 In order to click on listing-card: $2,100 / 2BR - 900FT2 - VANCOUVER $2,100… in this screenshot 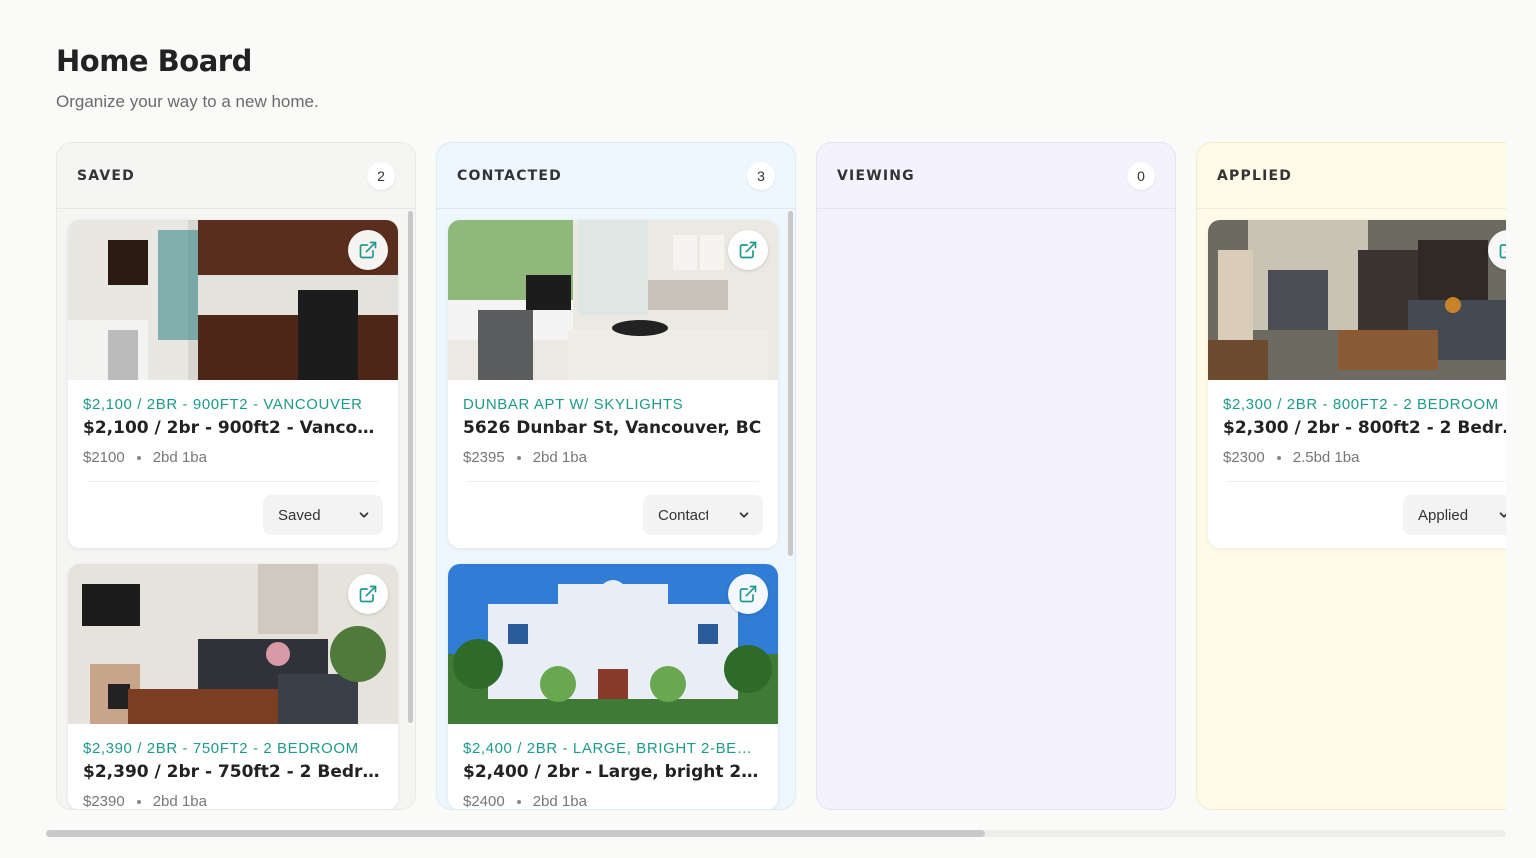, I will do `click(233, 384)`.